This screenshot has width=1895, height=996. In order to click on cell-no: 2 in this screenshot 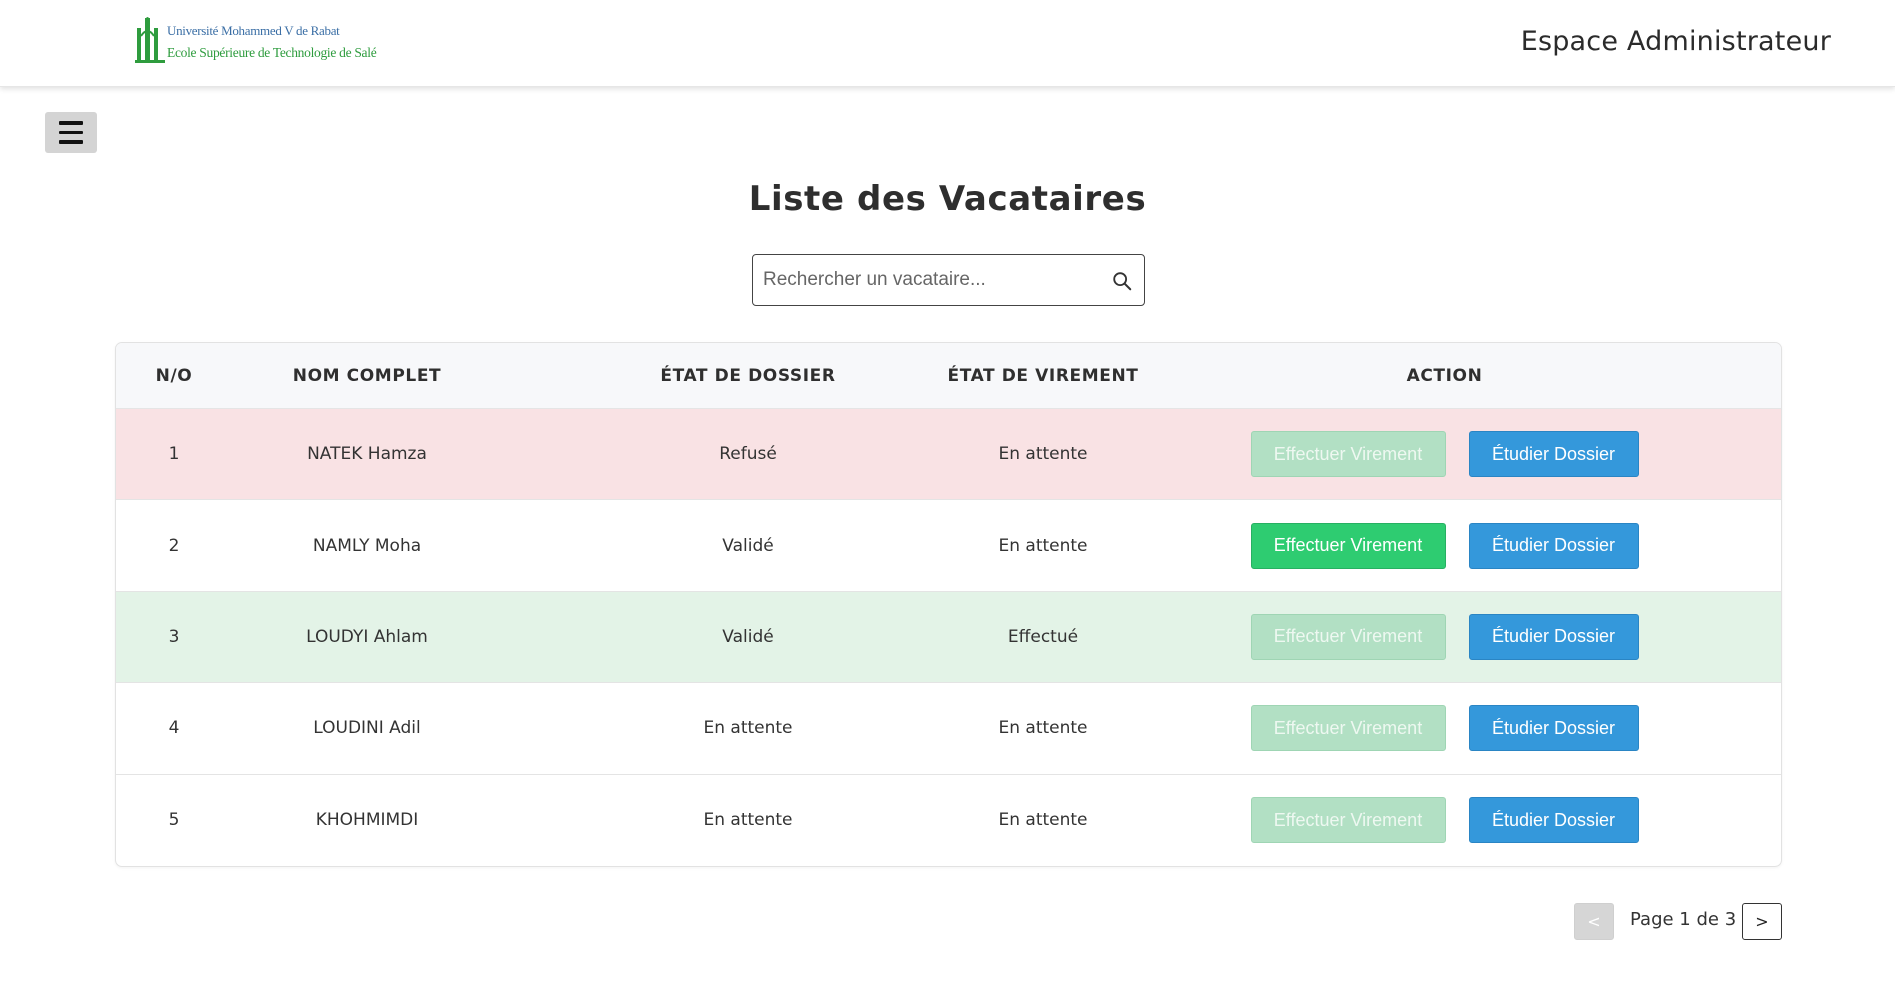, I will do `click(174, 545)`.